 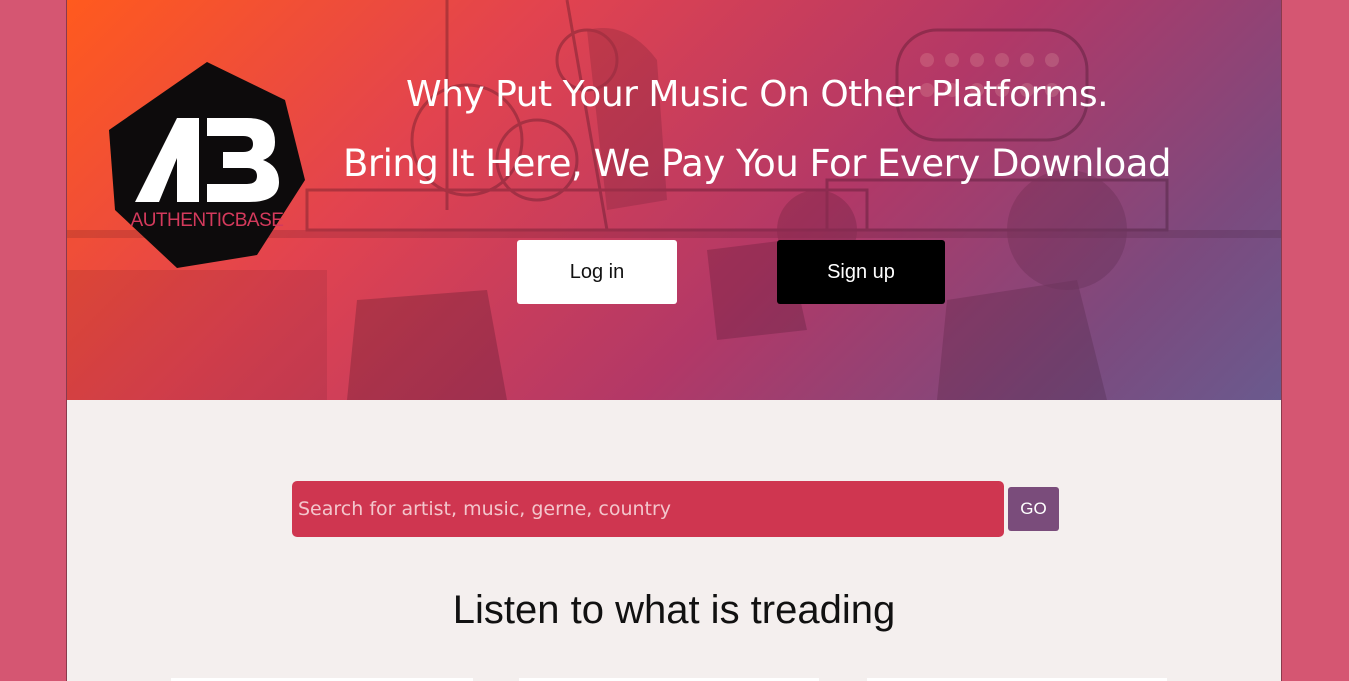 What do you see at coordinates (597, 272) in the screenshot?
I see `login-button: Log in` at bounding box center [597, 272].